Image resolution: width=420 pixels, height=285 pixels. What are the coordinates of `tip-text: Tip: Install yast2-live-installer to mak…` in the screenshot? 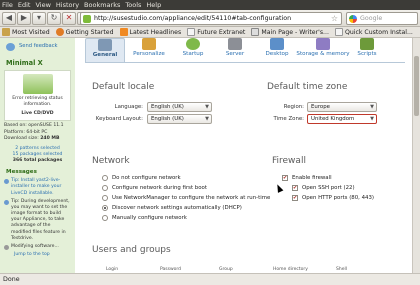 It's located at (41, 187).